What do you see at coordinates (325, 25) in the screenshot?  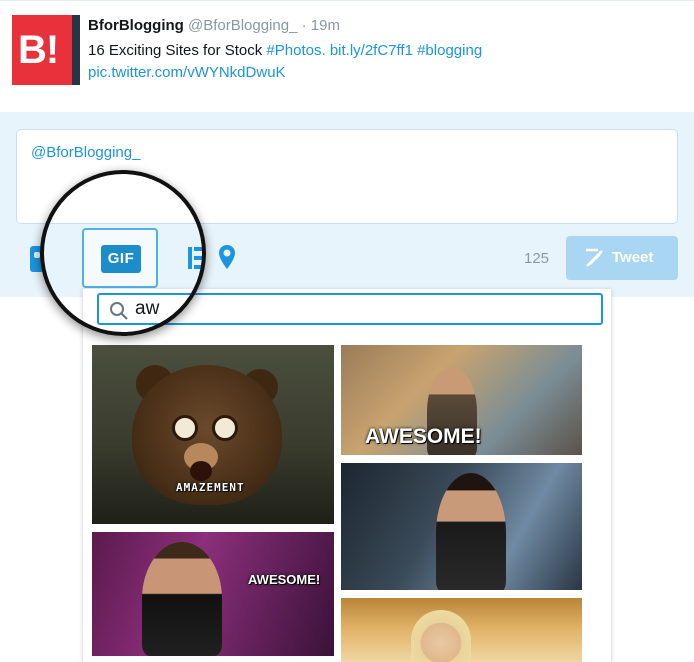 I see `tweet-timestamp: 19m` at bounding box center [325, 25].